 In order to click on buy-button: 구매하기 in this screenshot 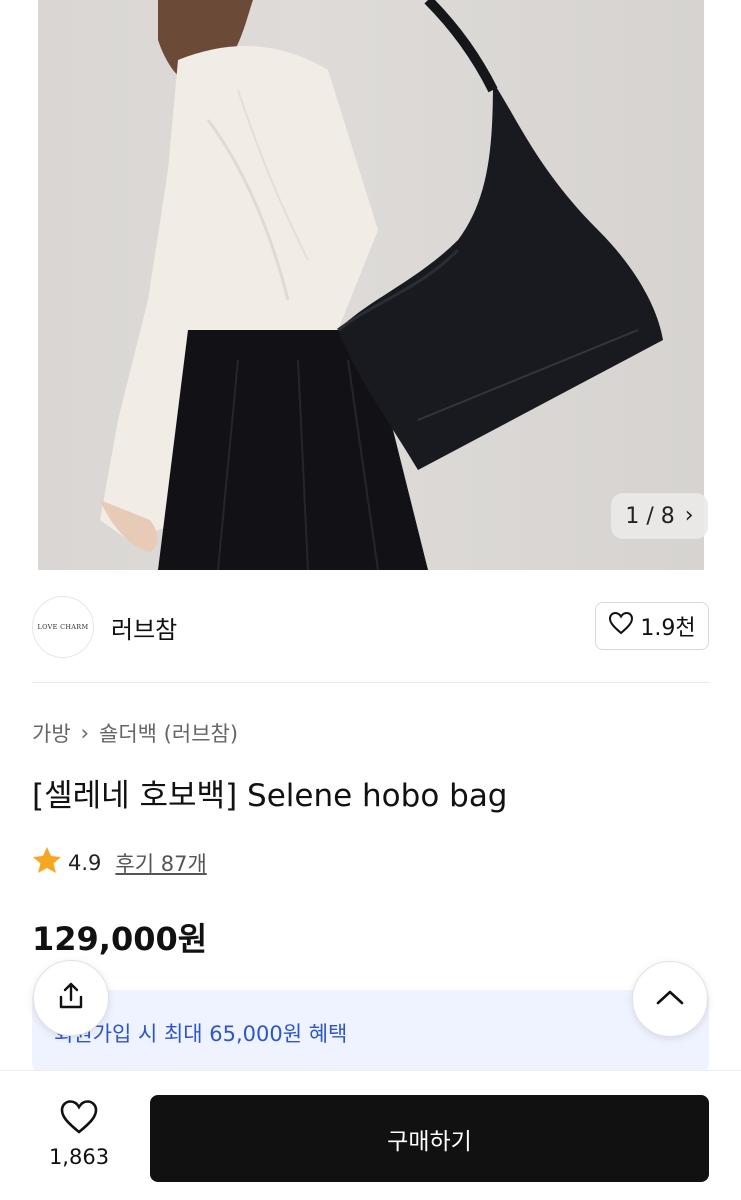, I will do `click(429, 1138)`.